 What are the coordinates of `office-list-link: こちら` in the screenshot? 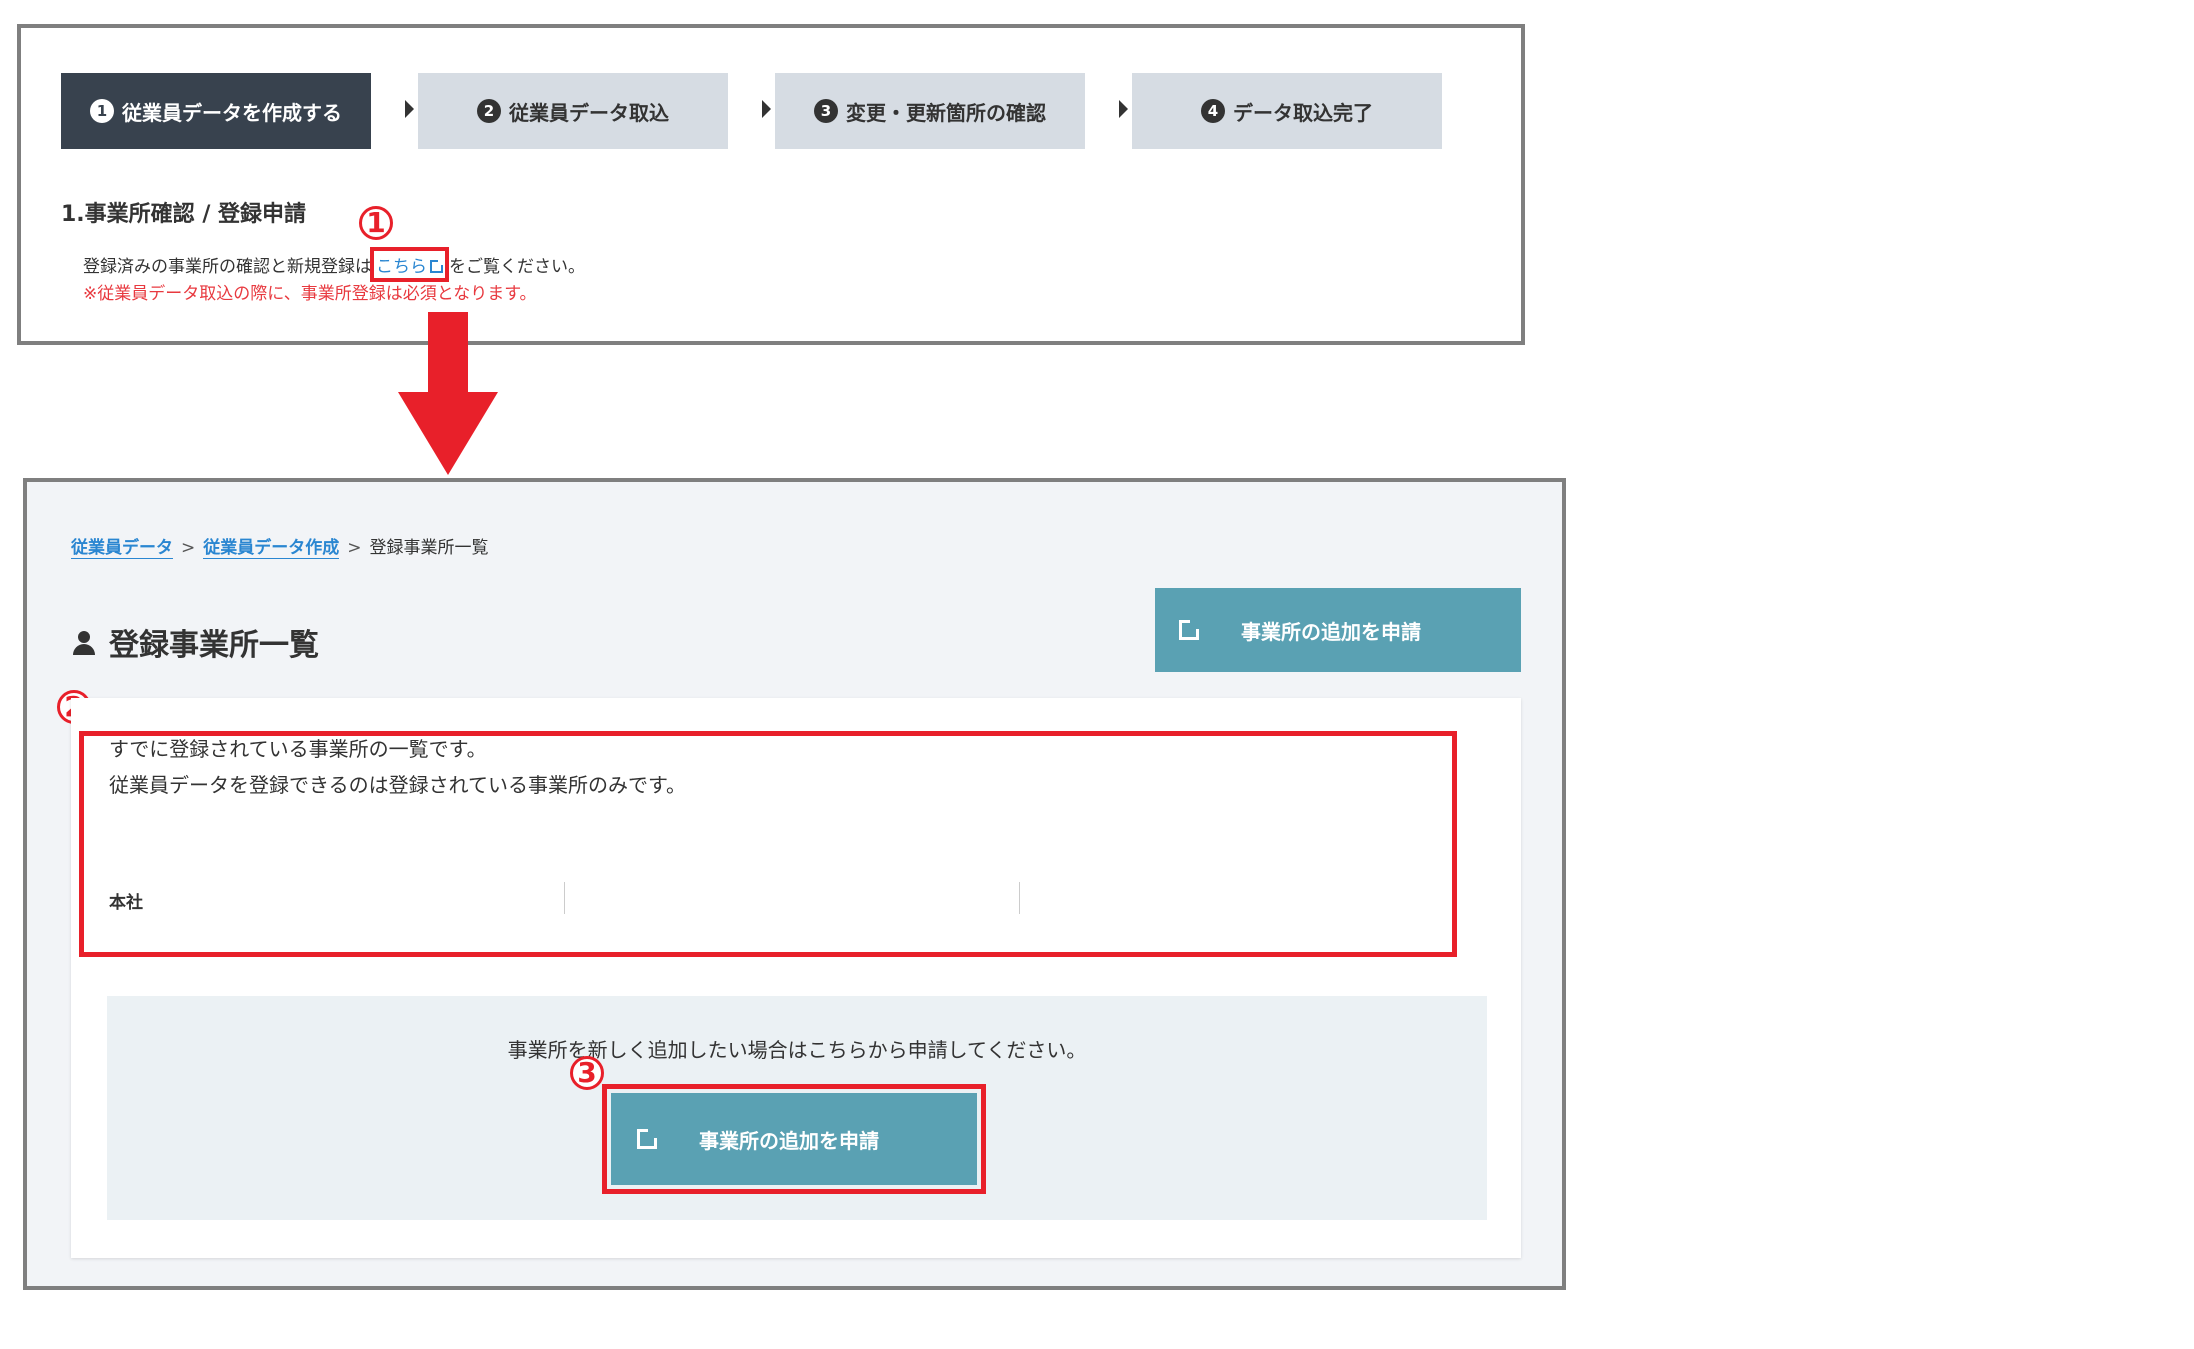 It's located at (409, 264).